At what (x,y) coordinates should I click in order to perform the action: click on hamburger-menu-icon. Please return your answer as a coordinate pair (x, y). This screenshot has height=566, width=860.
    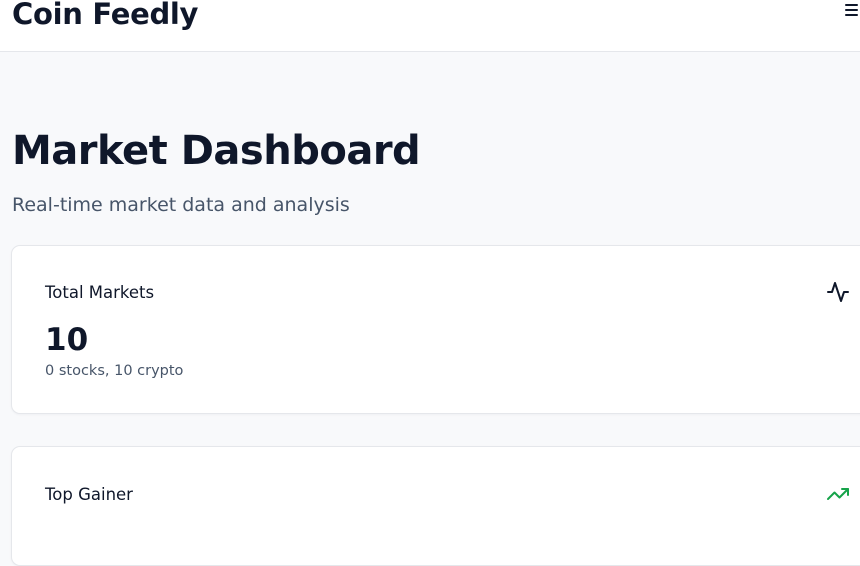
    Looking at the image, I should click on (851, 10).